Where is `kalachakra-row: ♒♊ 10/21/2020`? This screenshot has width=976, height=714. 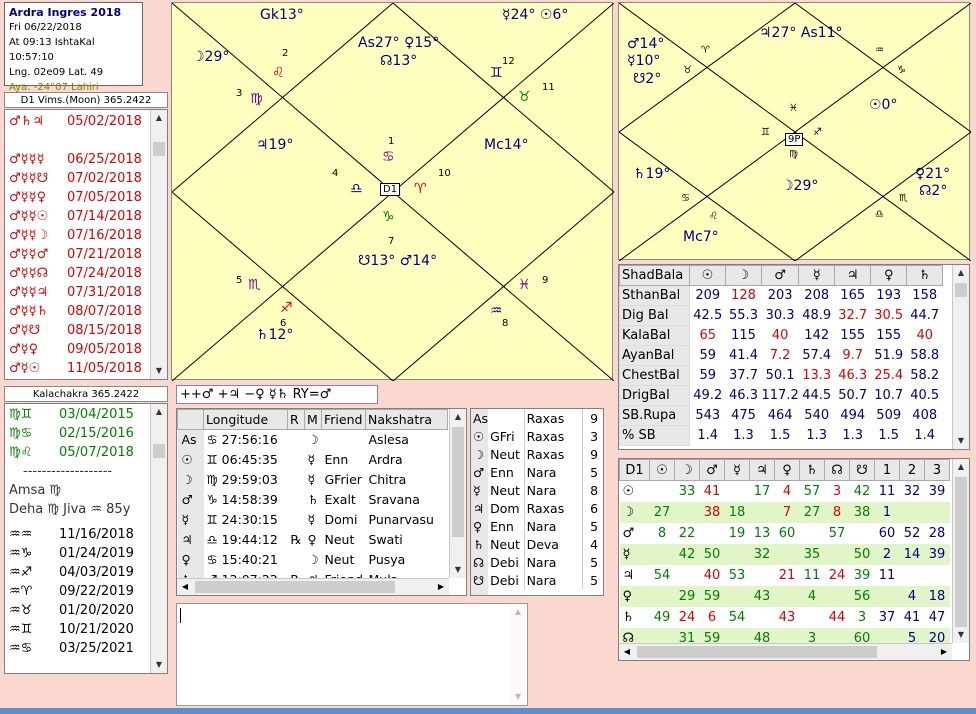
kalachakra-row: ♒♊ 10/21/2020 is located at coordinates (86, 629).